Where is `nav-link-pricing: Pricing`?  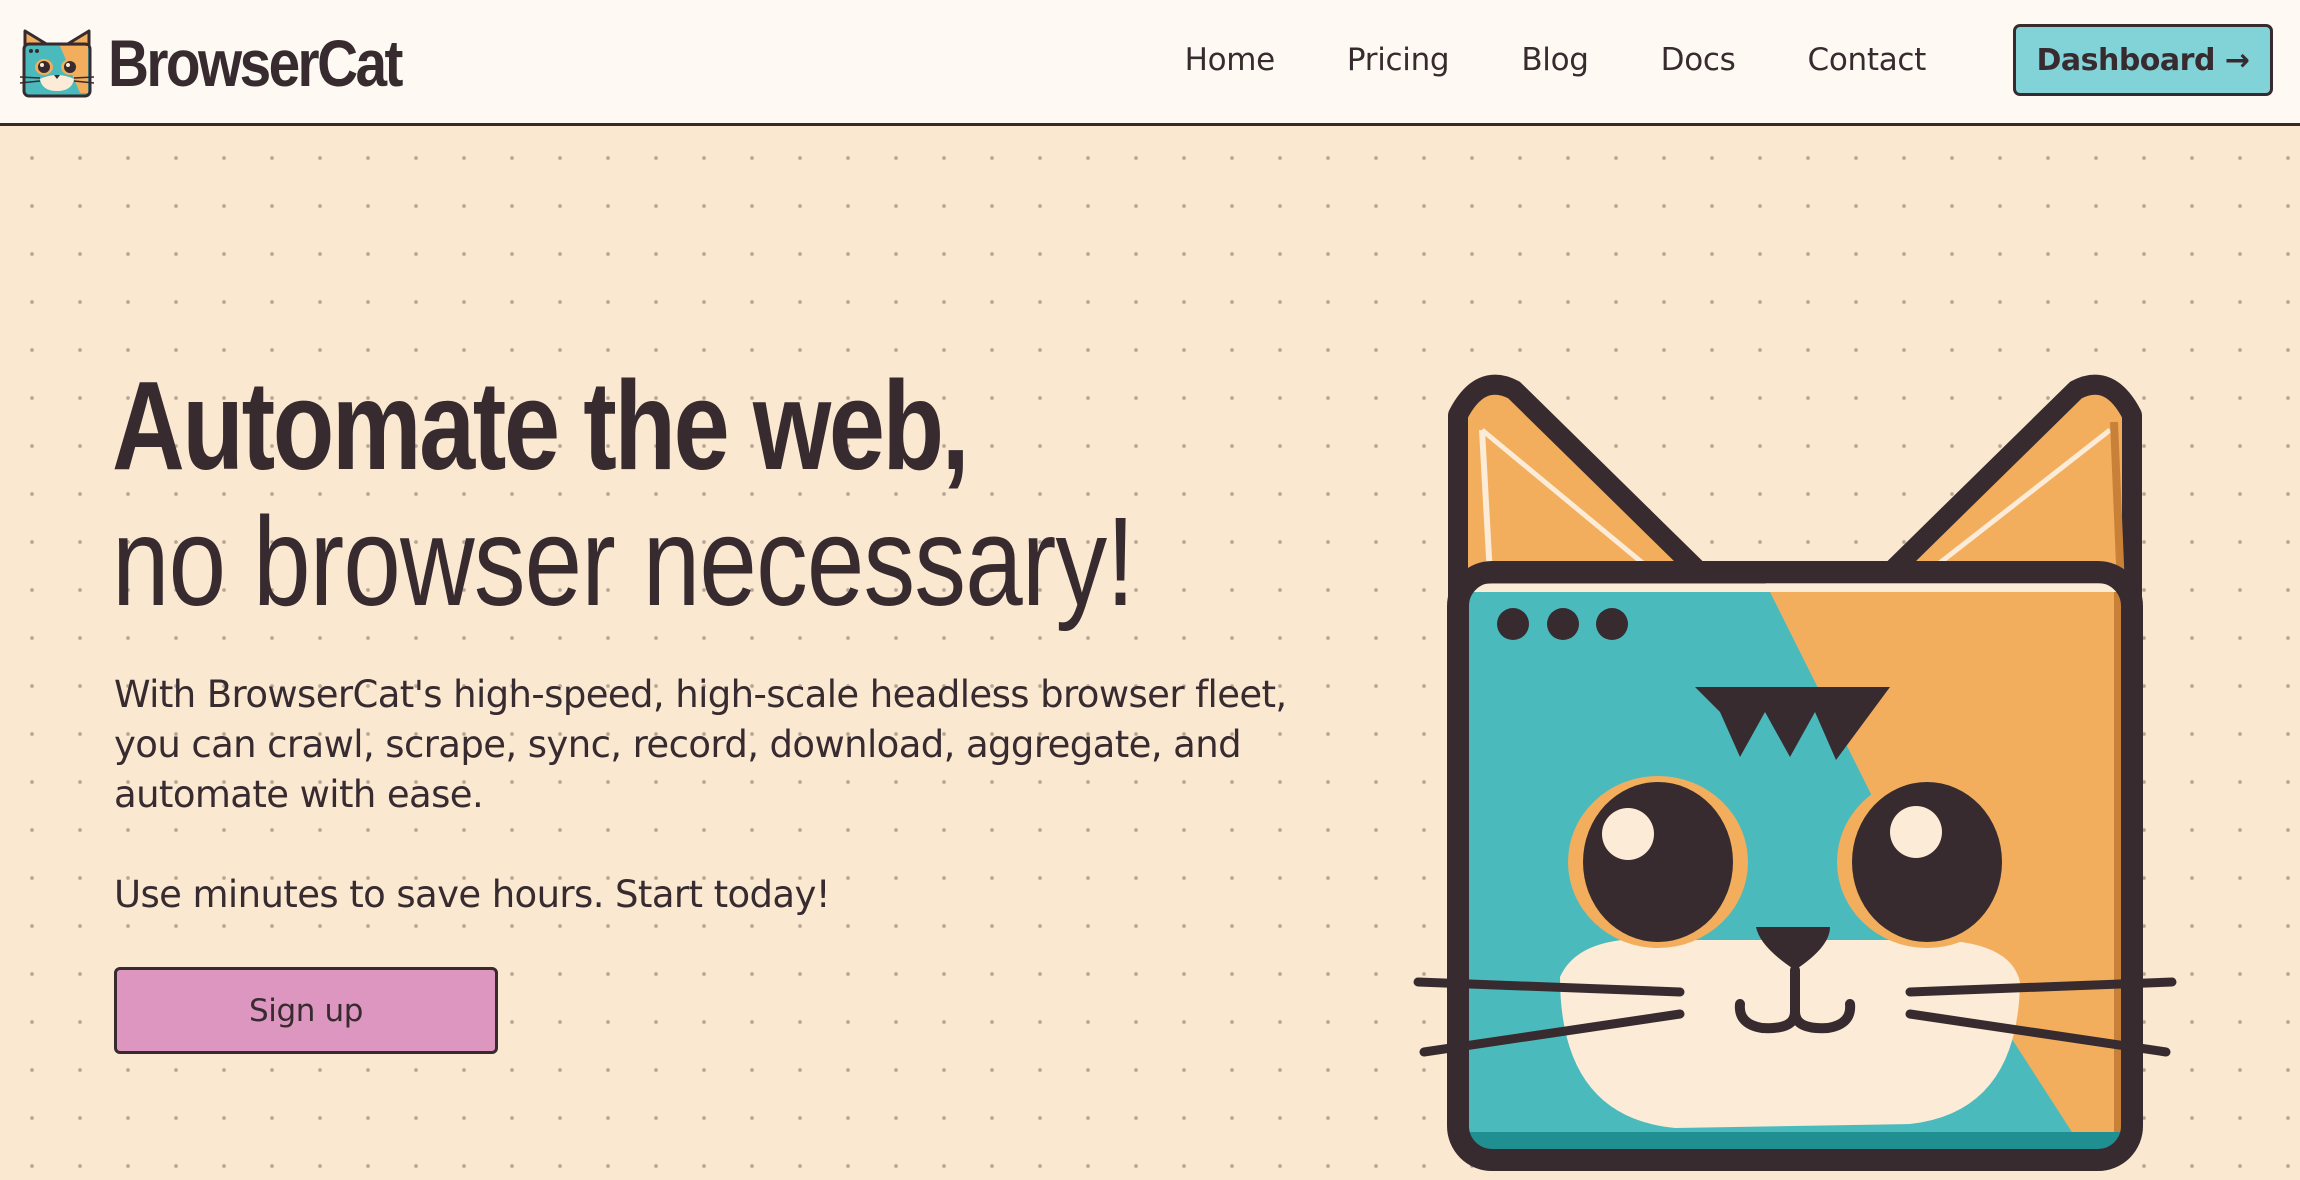 nav-link-pricing: Pricing is located at coordinates (1398, 60).